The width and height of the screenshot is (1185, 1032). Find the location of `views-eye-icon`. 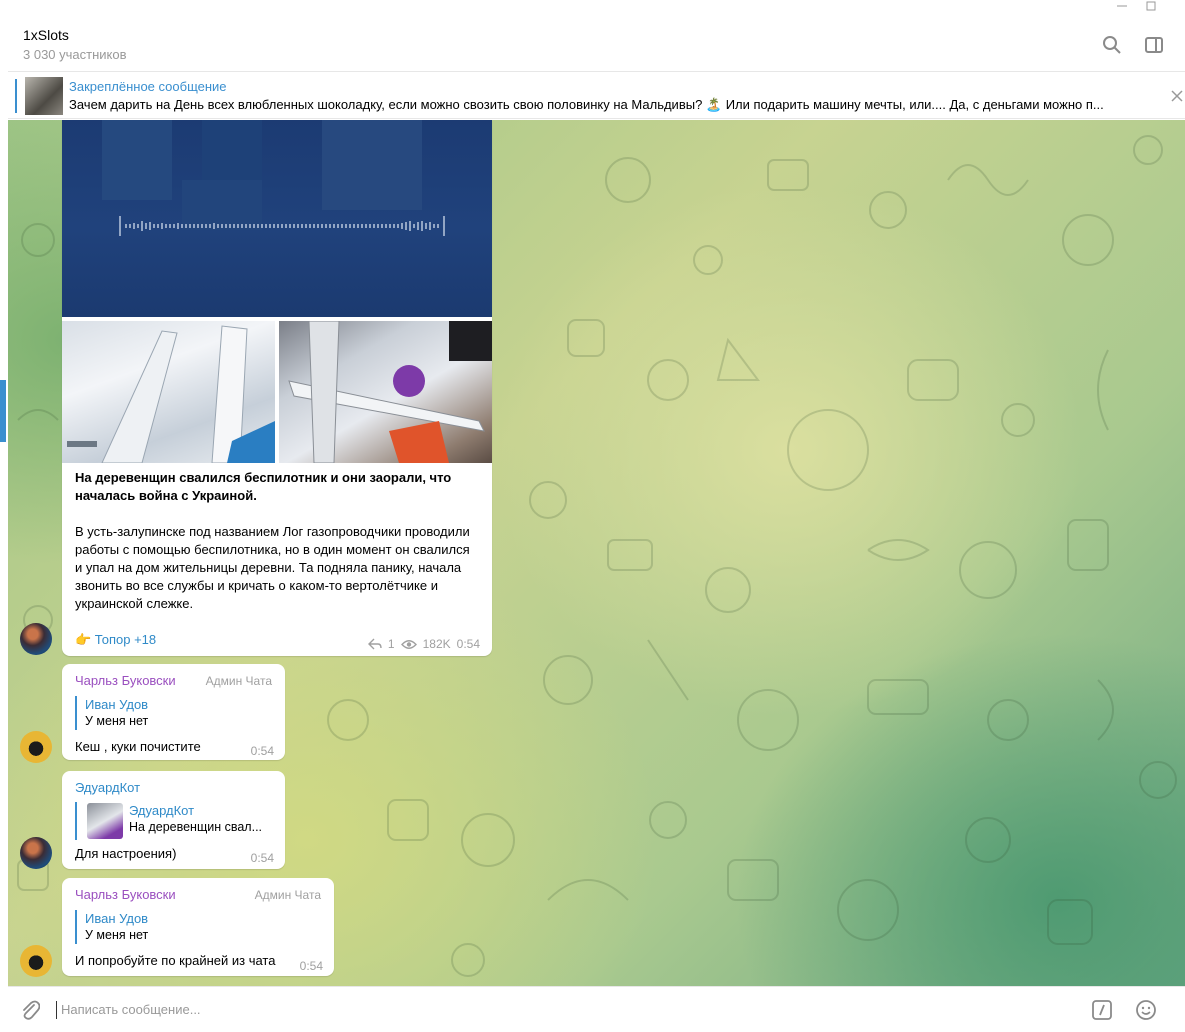

views-eye-icon is located at coordinates (408, 644).